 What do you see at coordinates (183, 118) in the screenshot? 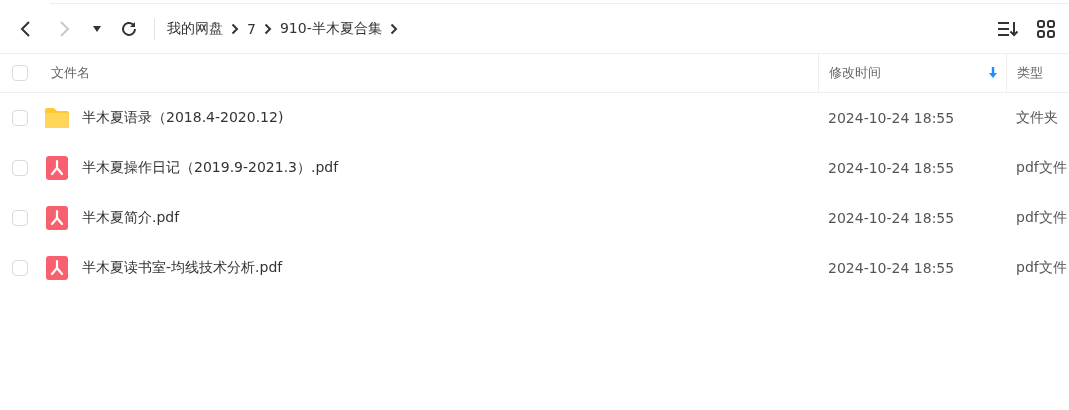
I see `file-name: 半木夏语录（2018.4-2020.12)` at bounding box center [183, 118].